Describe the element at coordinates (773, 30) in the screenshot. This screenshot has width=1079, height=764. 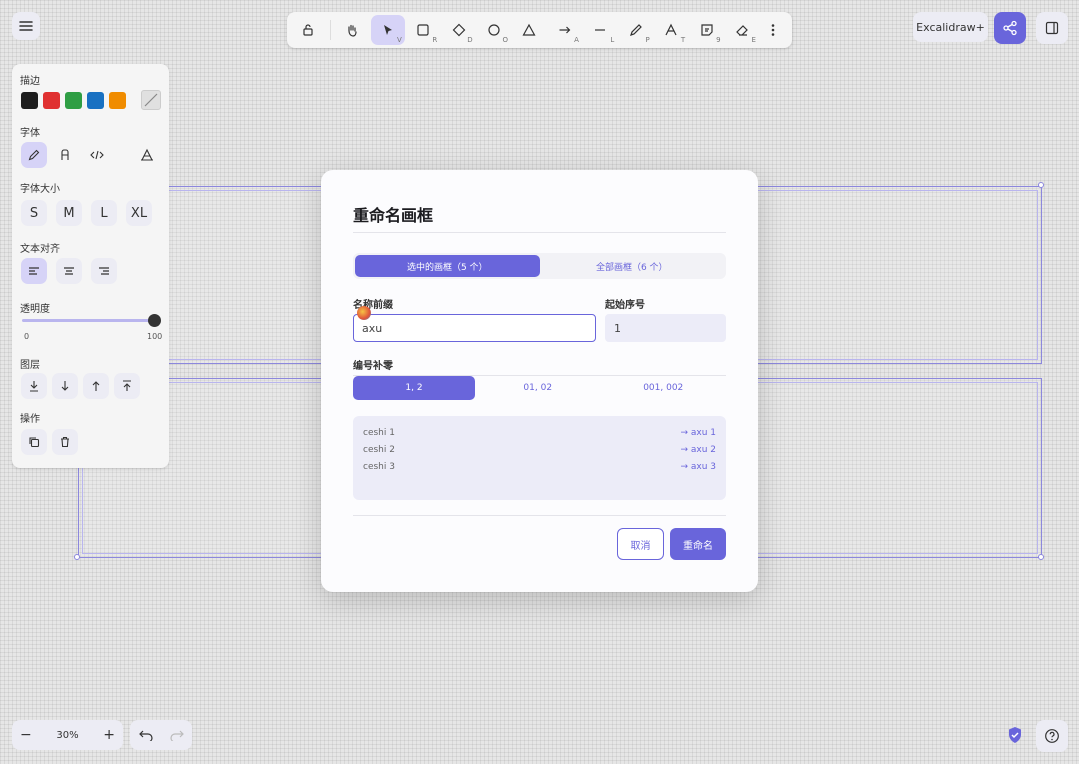
I see `more-tools-button` at that location.